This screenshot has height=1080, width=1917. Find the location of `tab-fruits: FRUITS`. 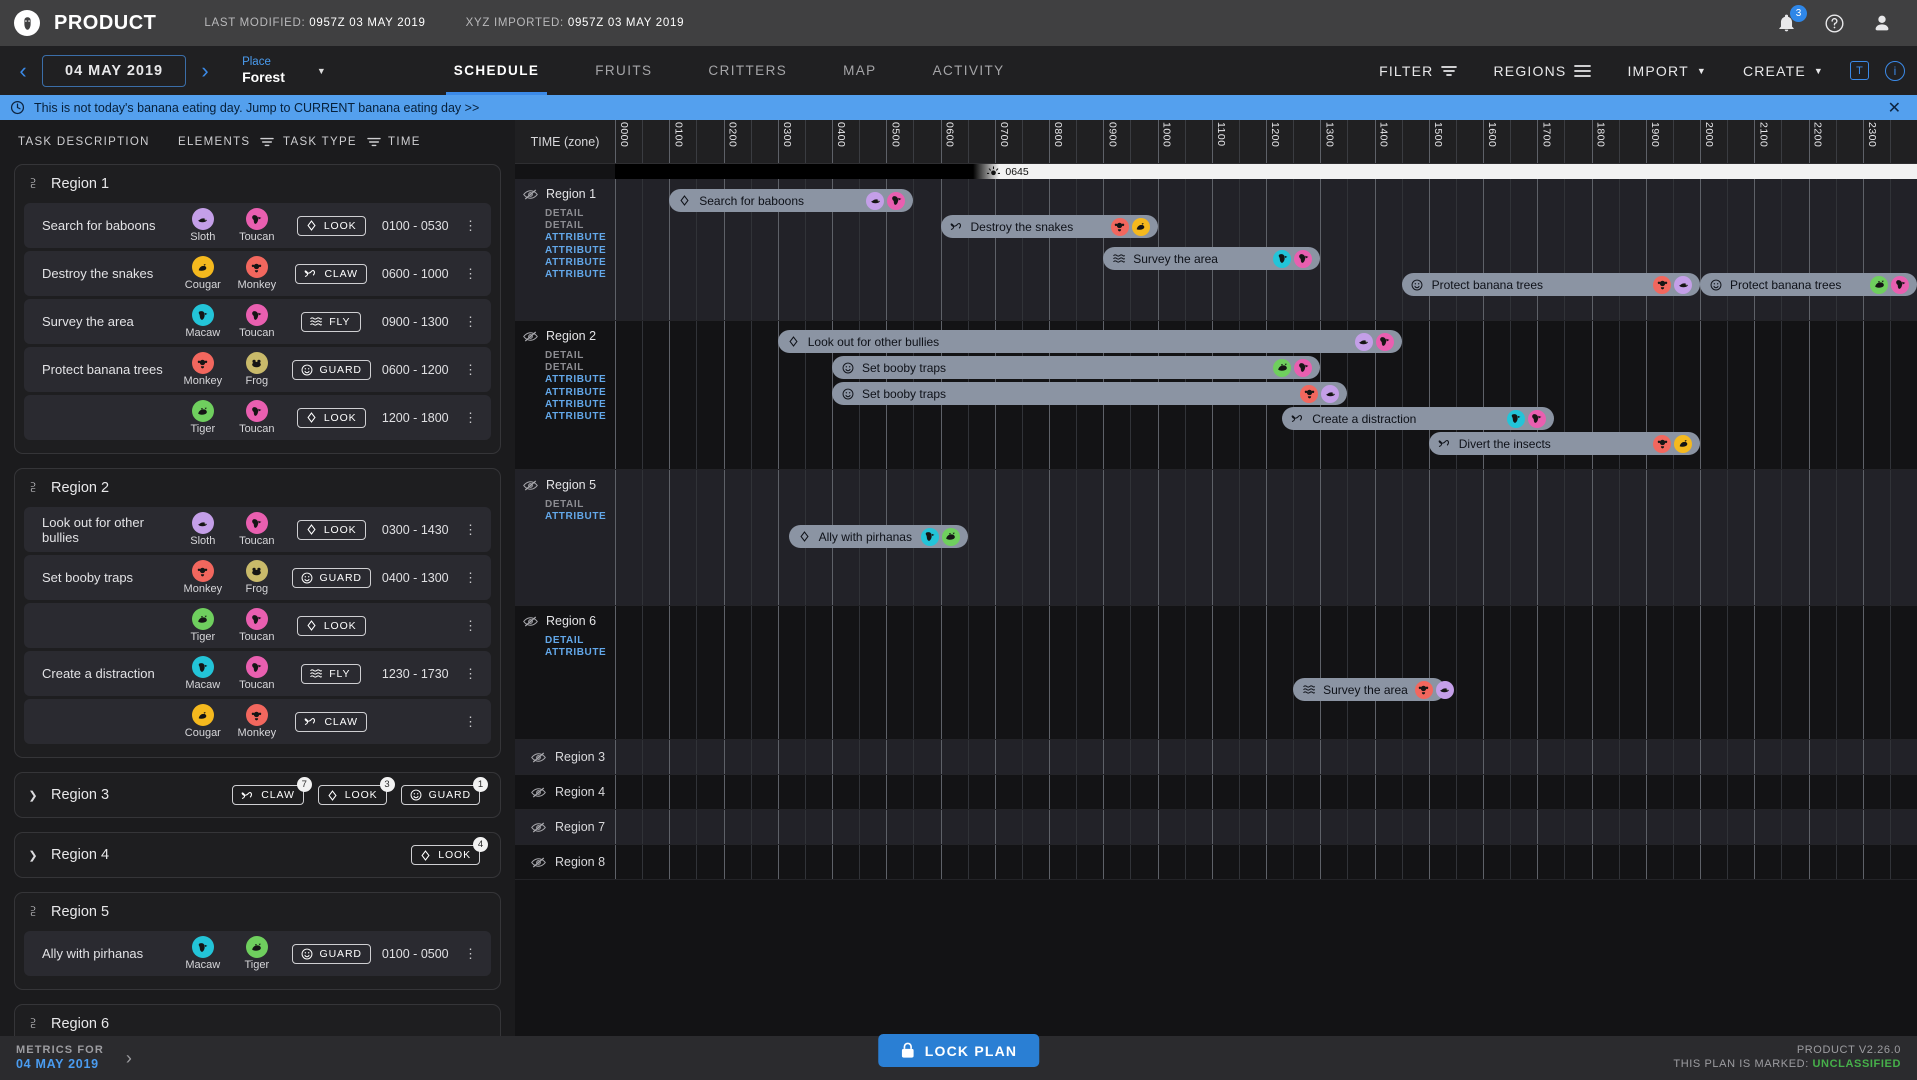

tab-fruits: FRUITS is located at coordinates (623, 70).